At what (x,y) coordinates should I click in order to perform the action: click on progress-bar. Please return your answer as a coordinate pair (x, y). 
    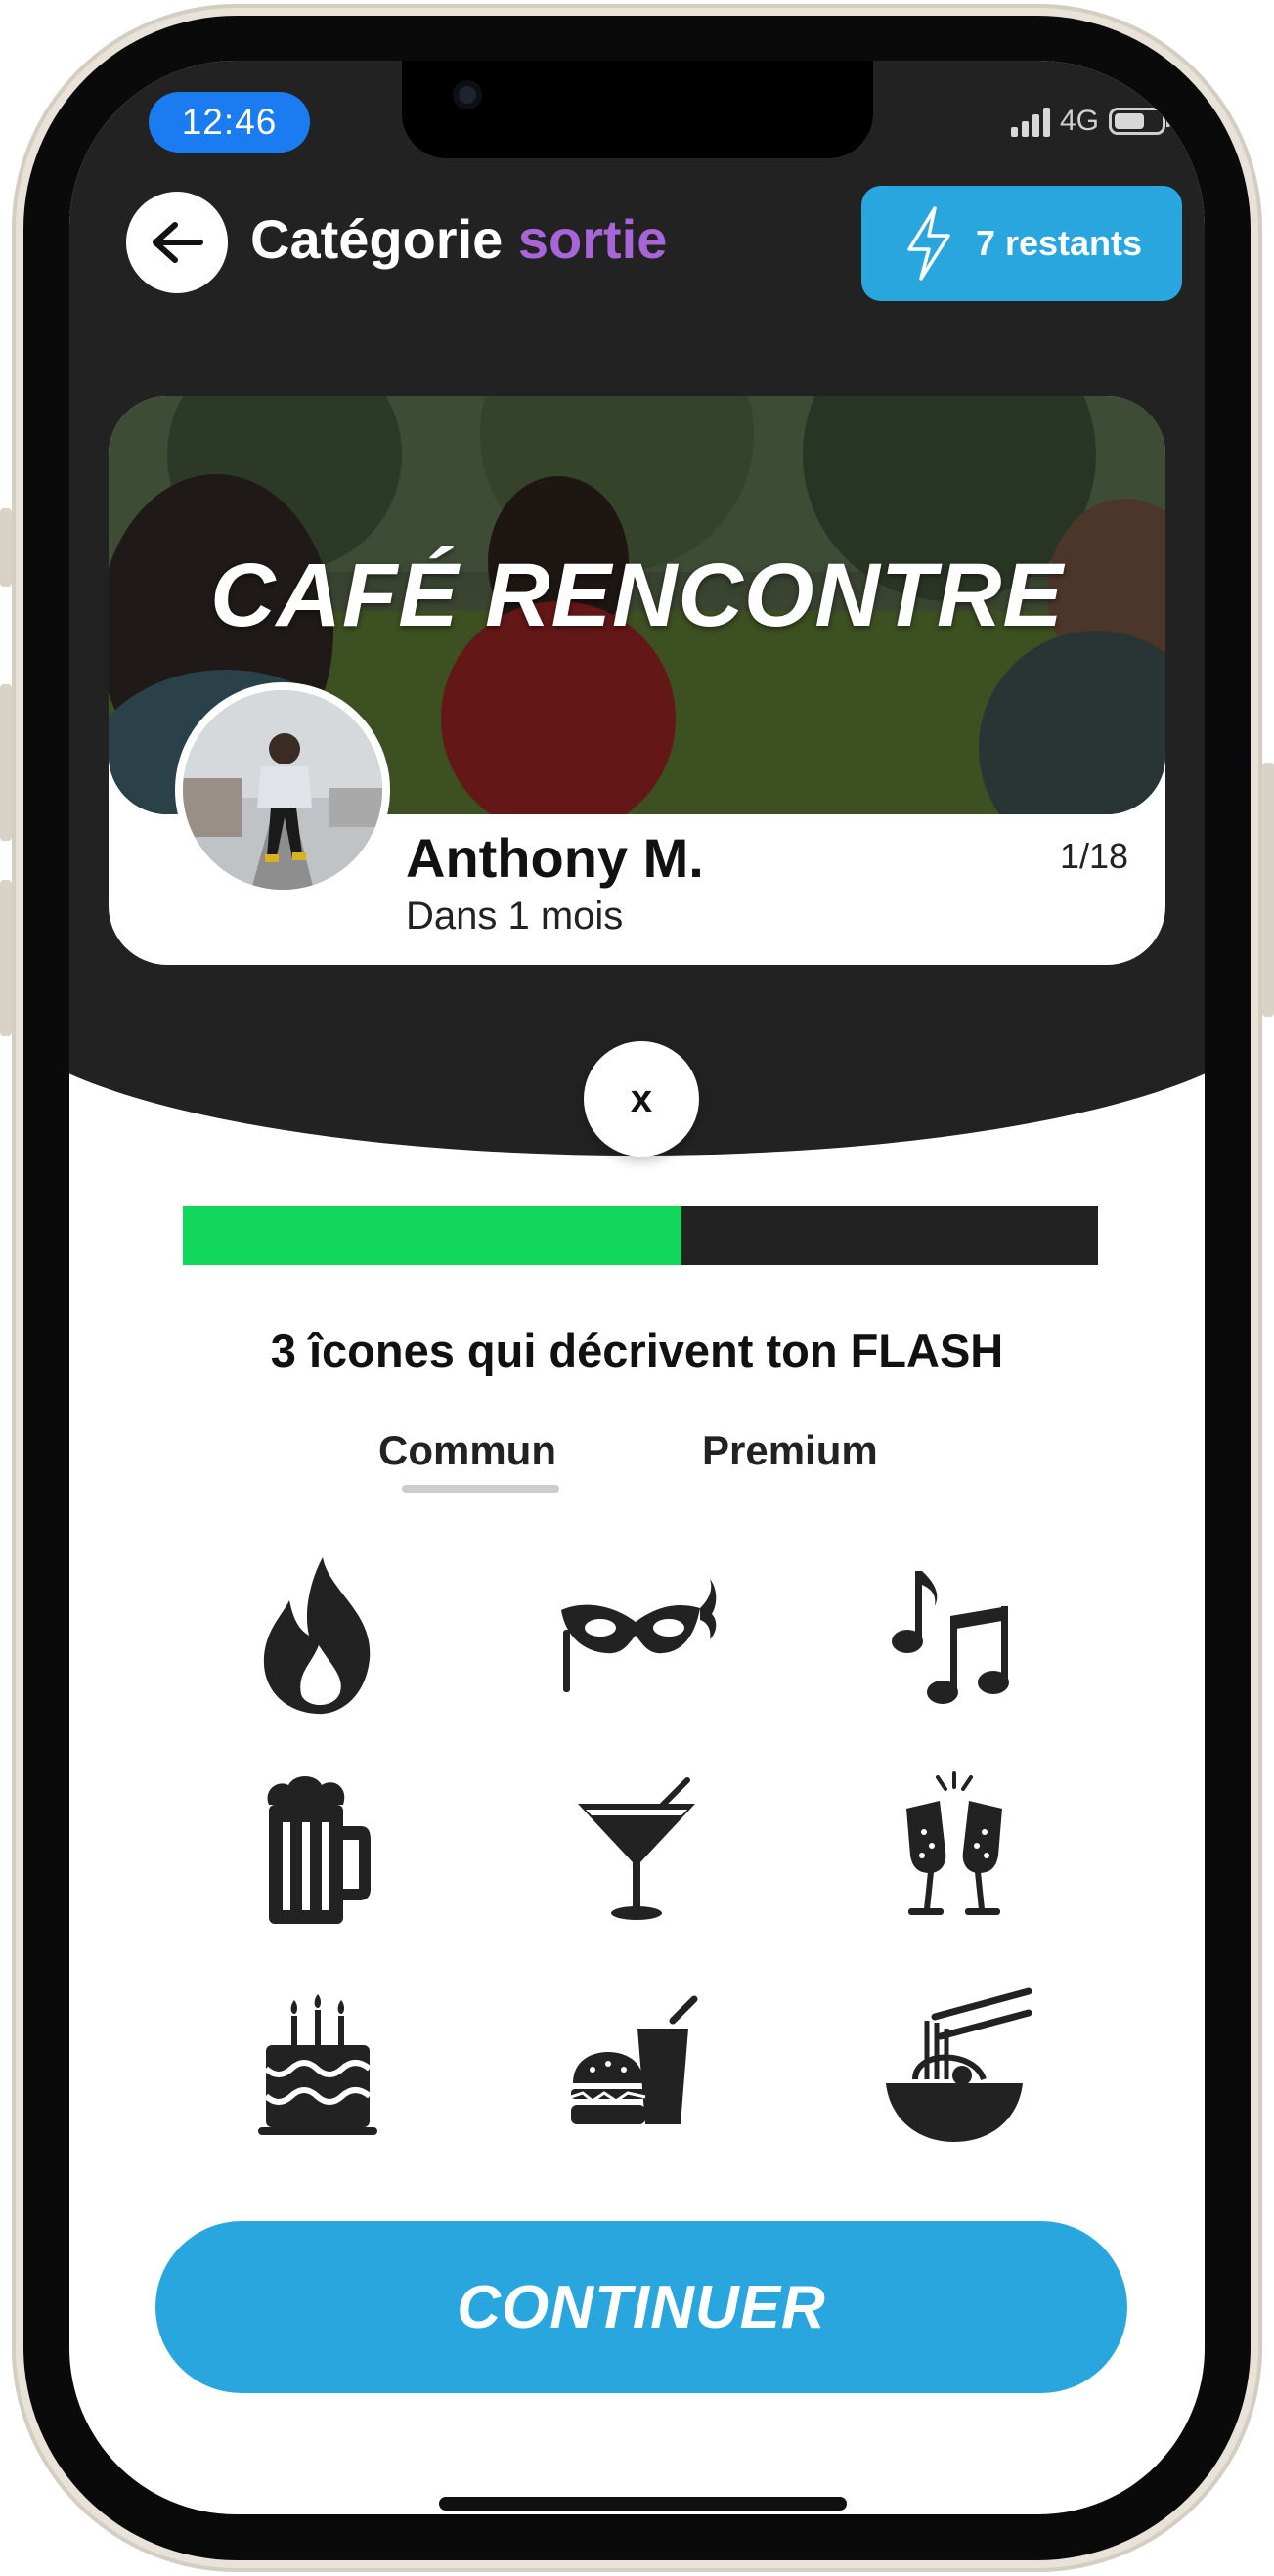
    Looking at the image, I should click on (640, 1235).